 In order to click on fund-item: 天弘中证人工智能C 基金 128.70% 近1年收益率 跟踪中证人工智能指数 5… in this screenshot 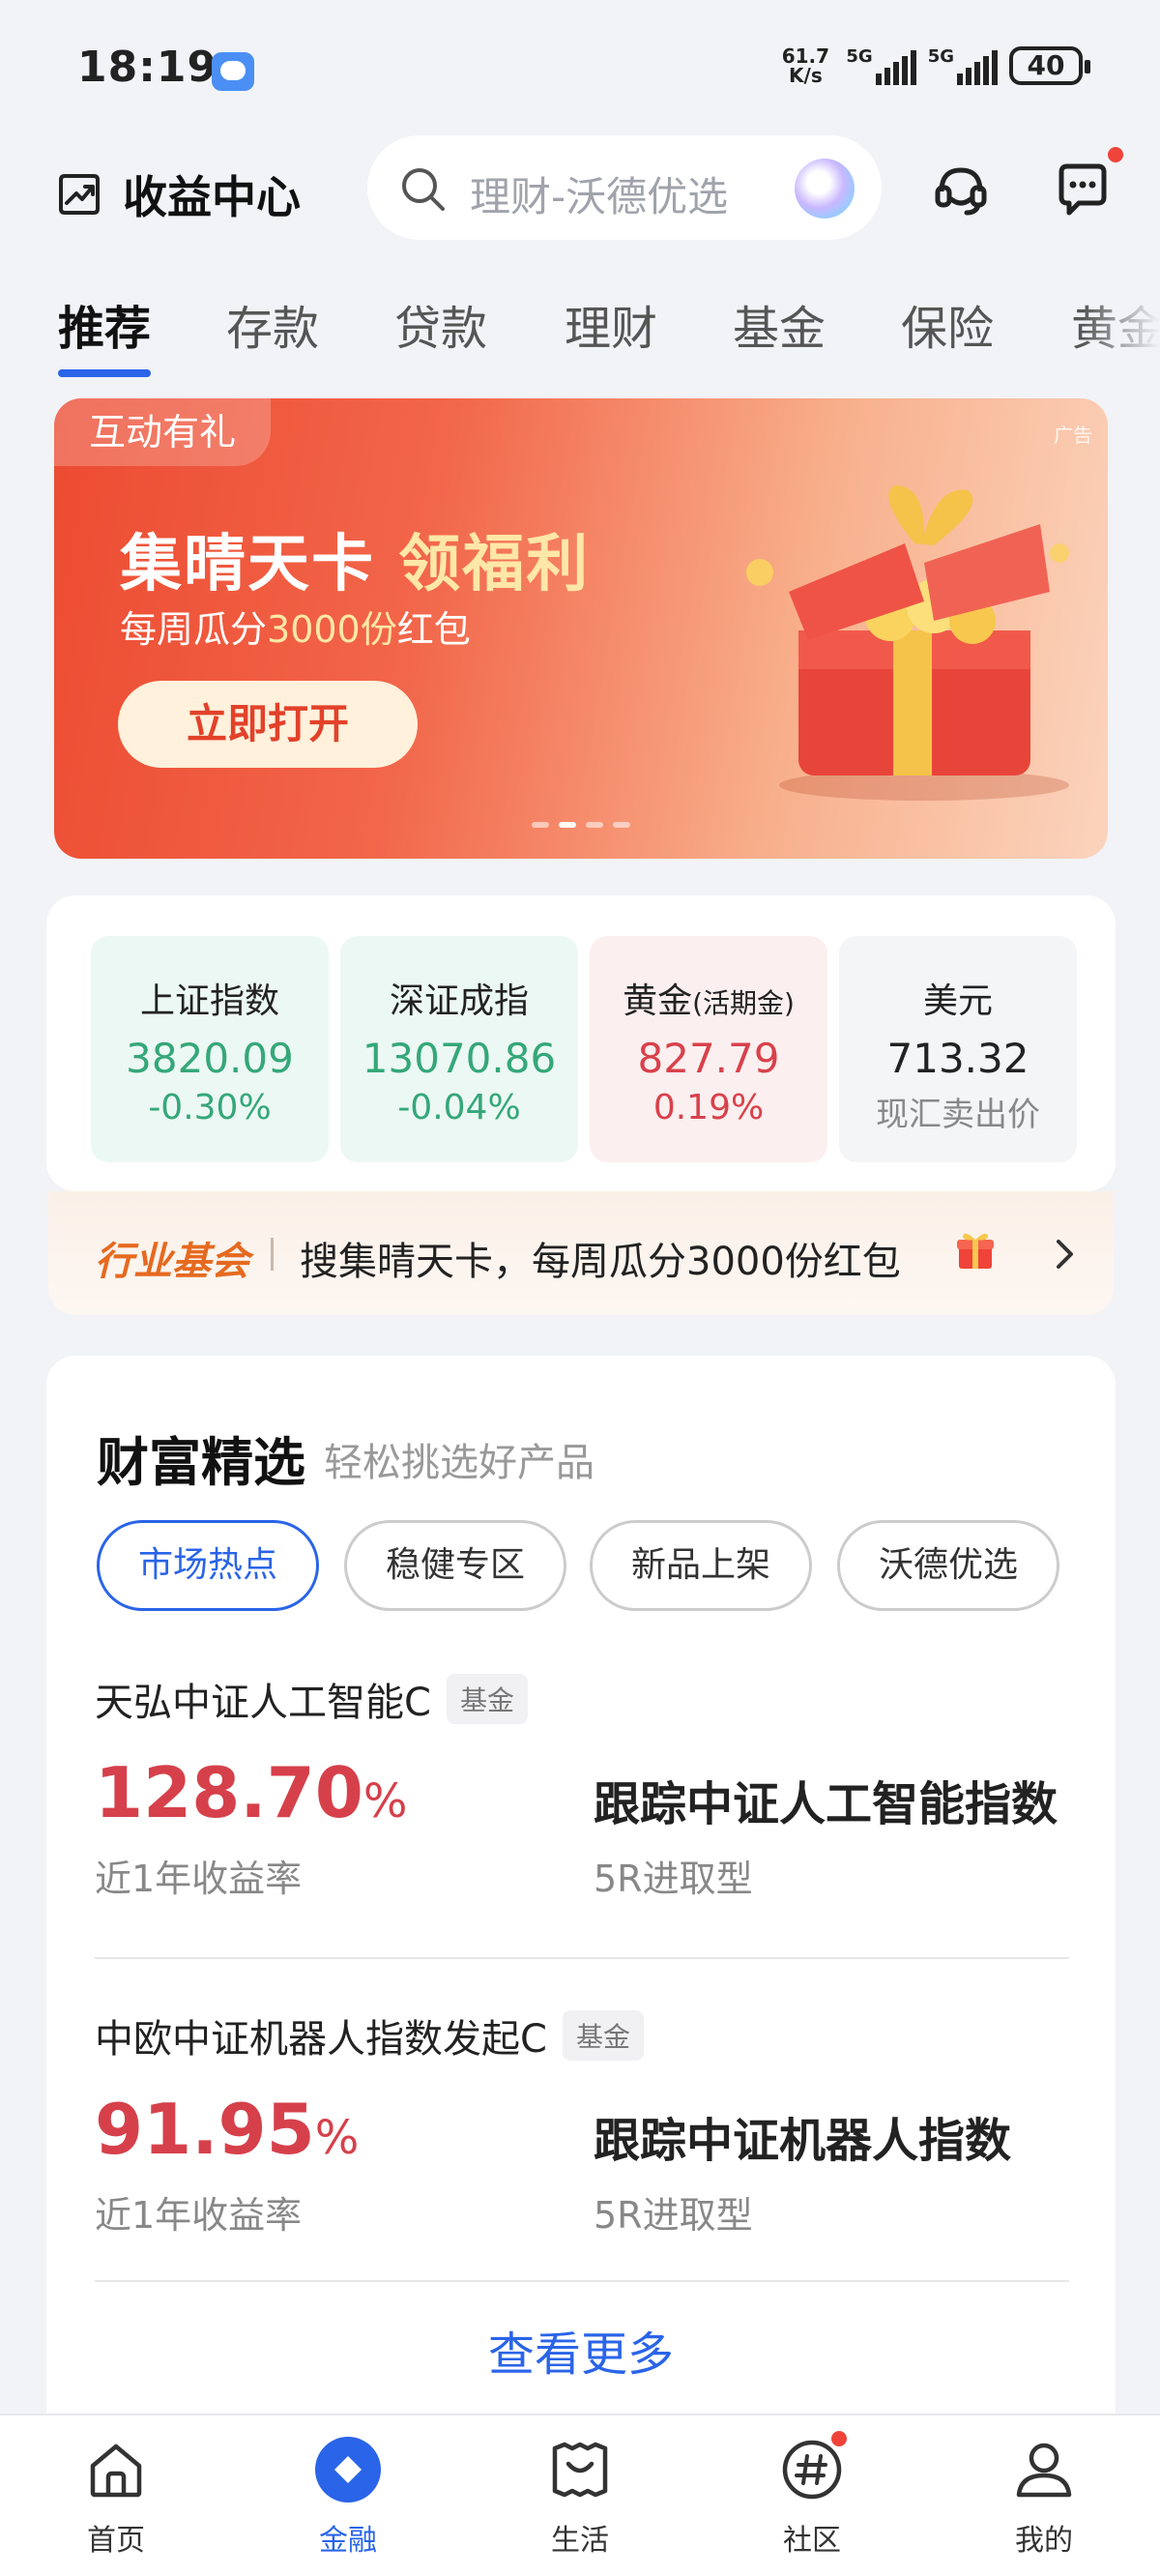, I will do `click(582, 1785)`.